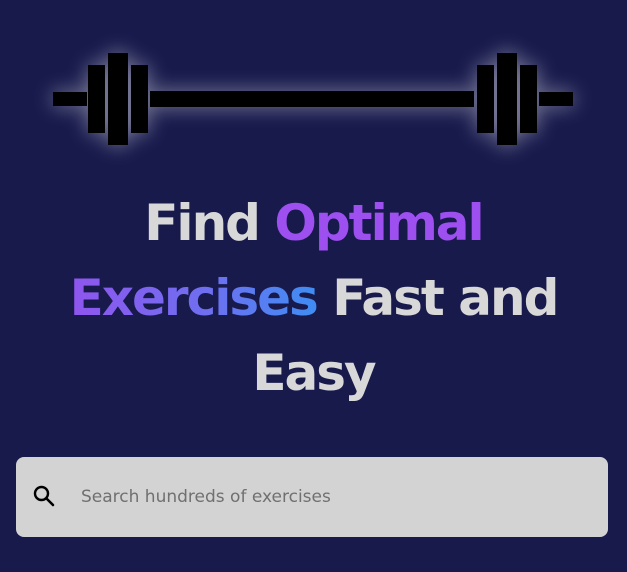 This screenshot has height=572, width=627. I want to click on search-input, so click(331, 497).